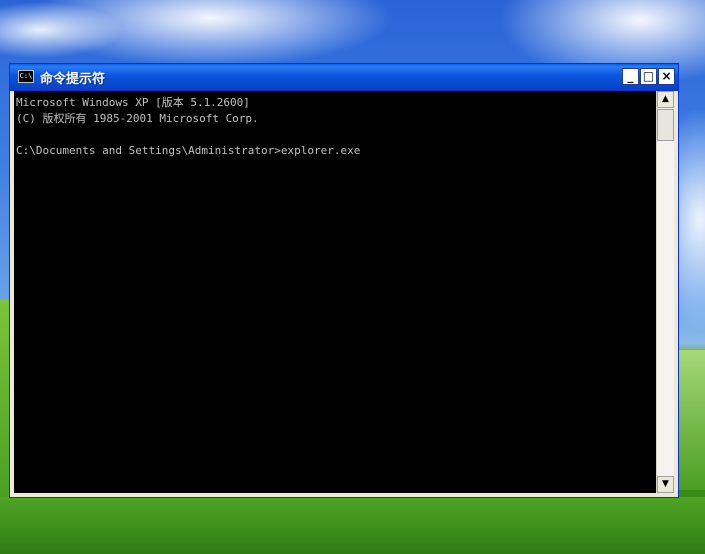  What do you see at coordinates (665, 484) in the screenshot?
I see `scroll-down-button: ▼` at bounding box center [665, 484].